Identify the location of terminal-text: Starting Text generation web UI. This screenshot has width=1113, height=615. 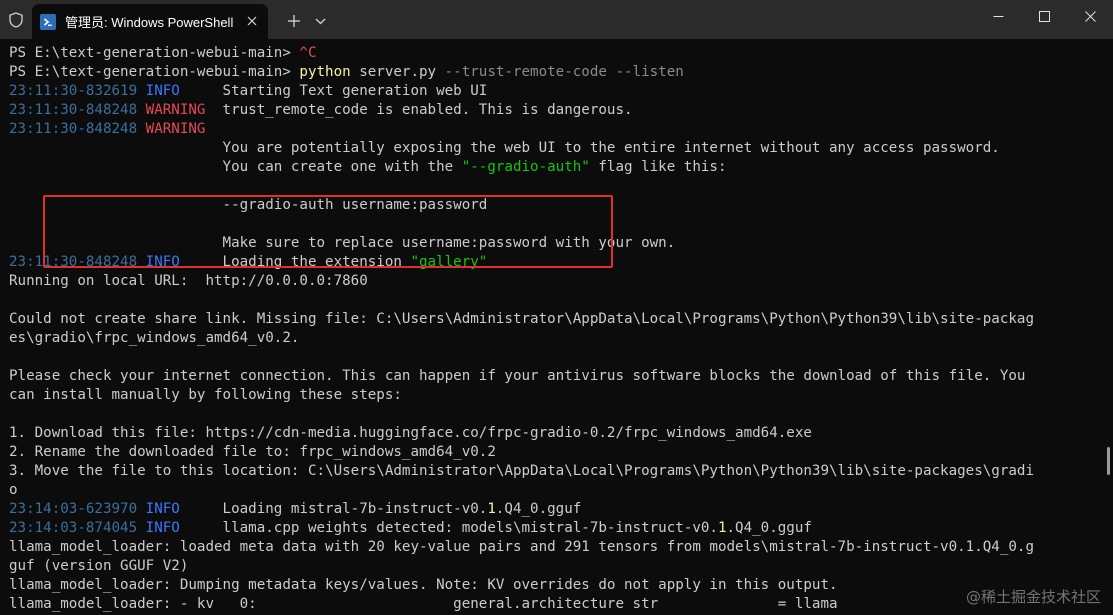
(333, 91).